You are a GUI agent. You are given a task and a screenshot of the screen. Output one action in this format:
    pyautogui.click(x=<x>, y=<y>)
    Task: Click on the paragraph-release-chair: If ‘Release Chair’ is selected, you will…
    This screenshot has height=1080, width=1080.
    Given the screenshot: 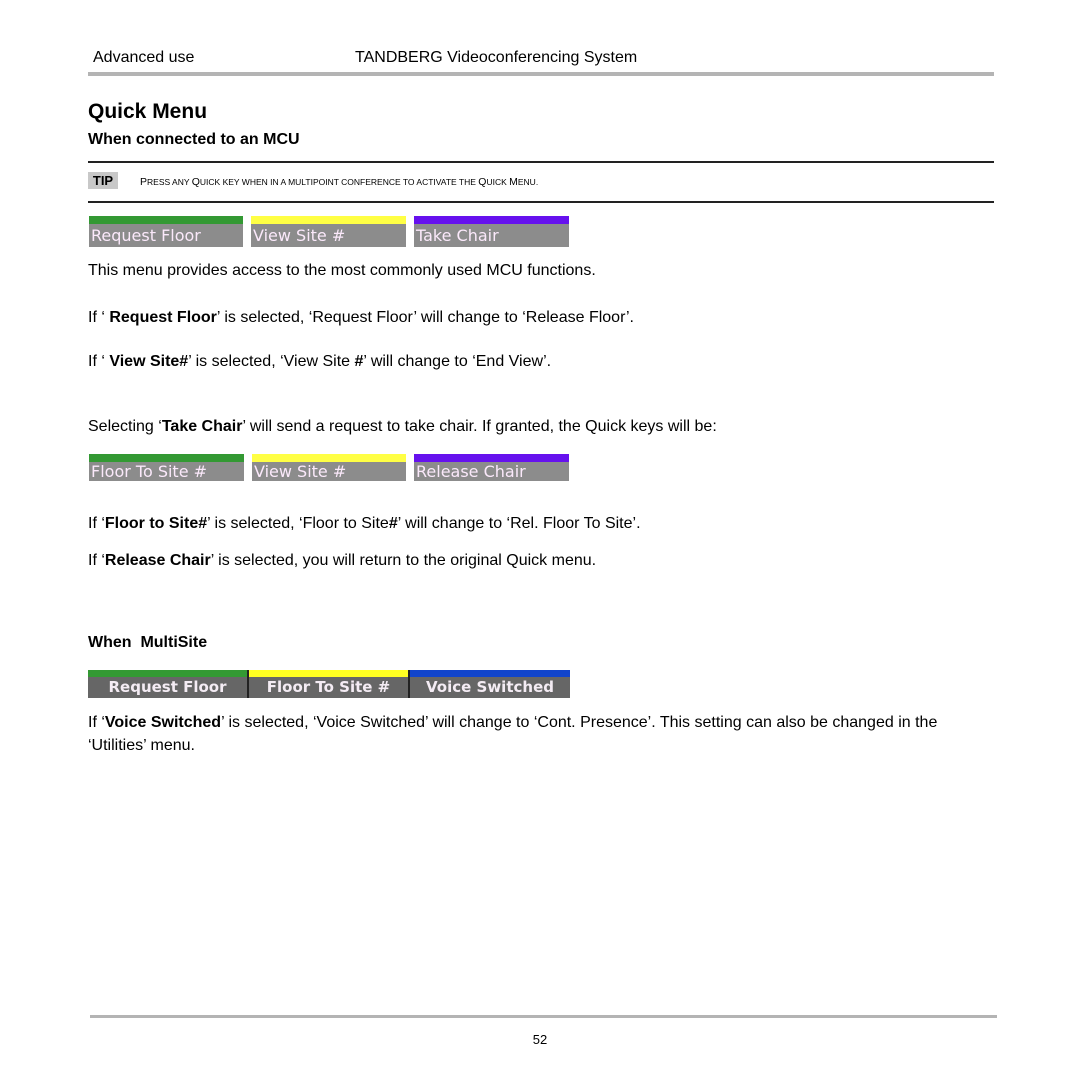 What is the action you would take?
    pyautogui.click(x=342, y=560)
    